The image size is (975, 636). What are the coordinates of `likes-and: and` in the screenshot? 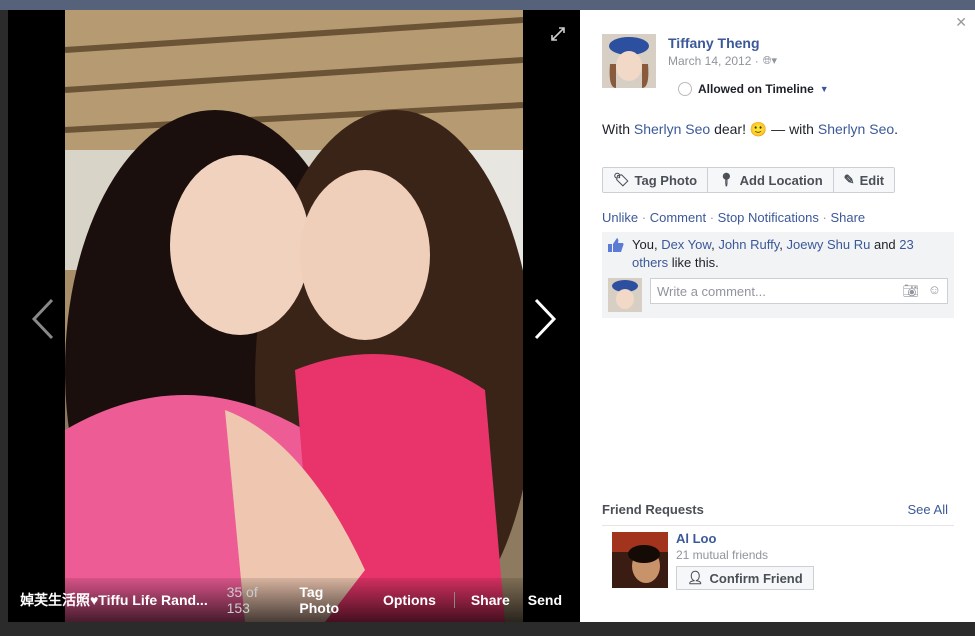 It's located at (884, 244).